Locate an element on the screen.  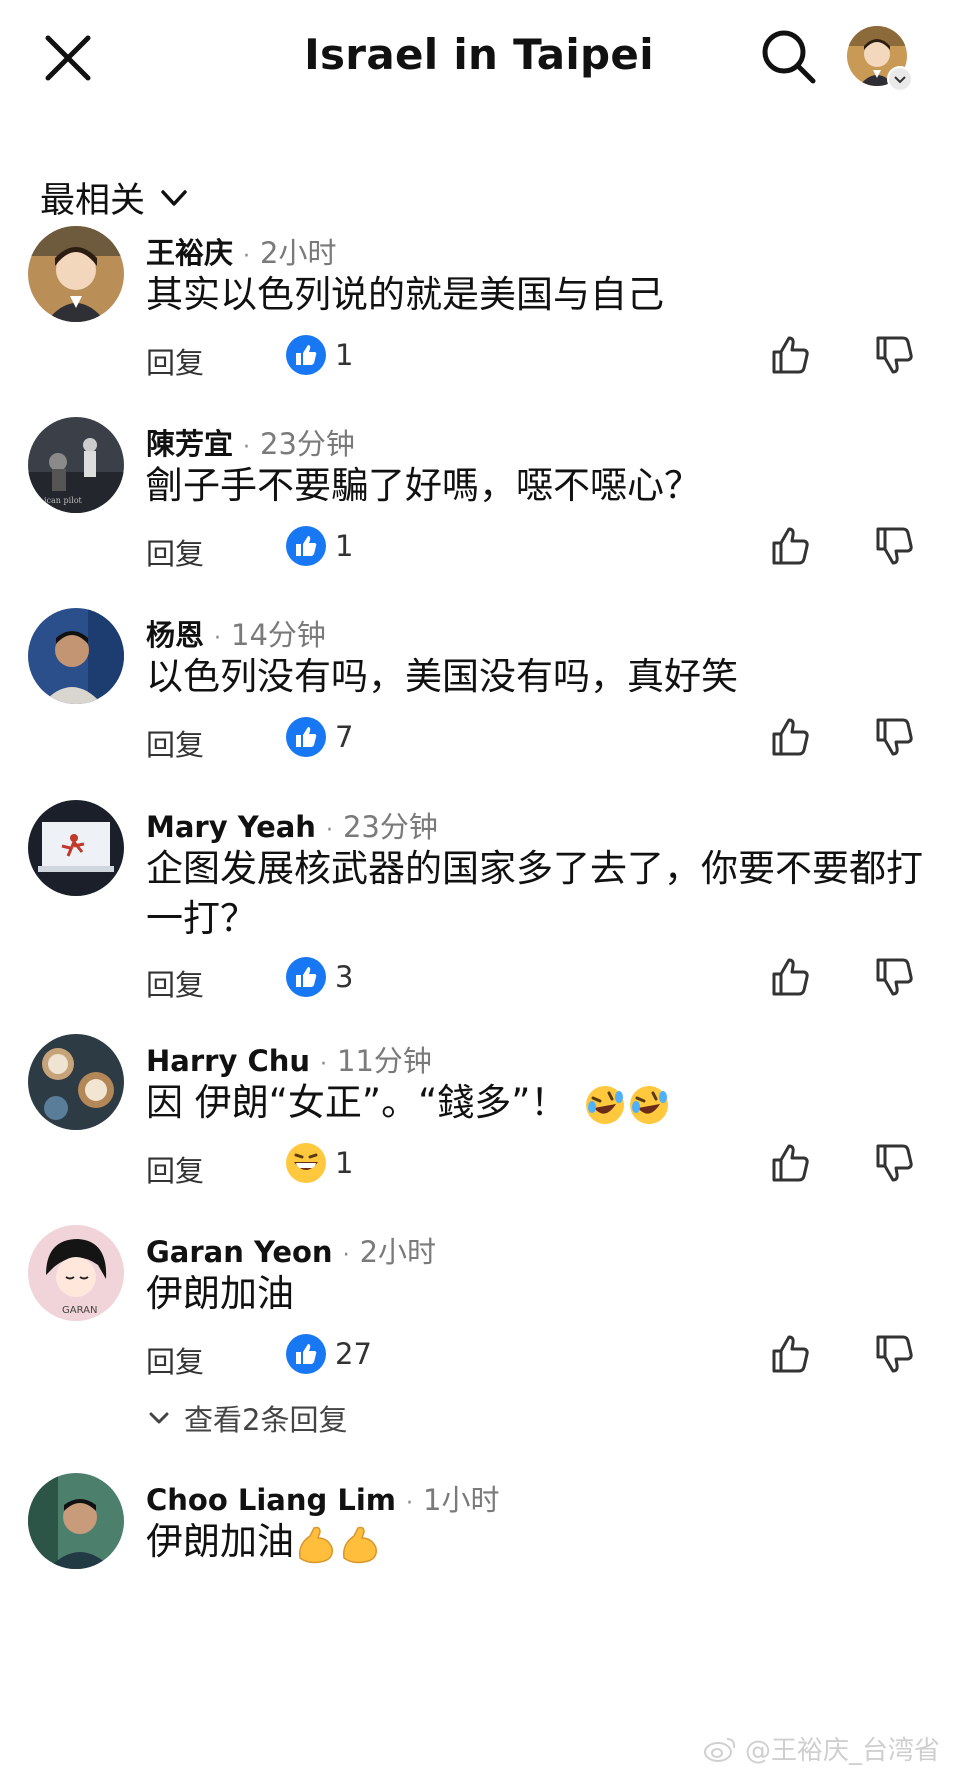
comment-author: 陳芳宜 is located at coordinates (189, 442).